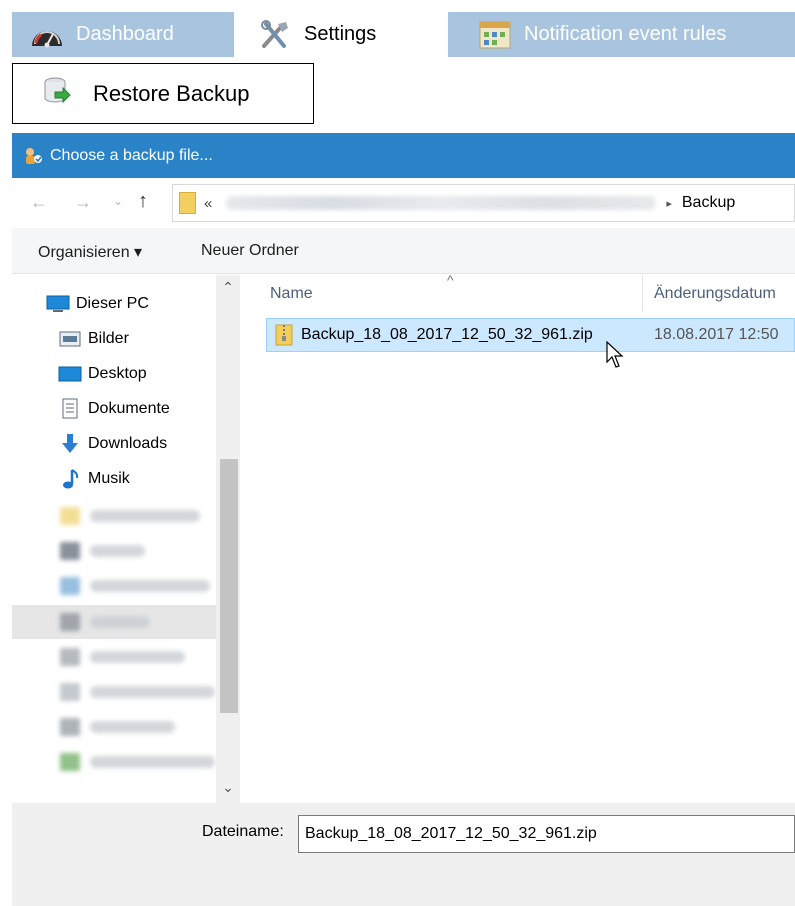 This screenshot has height=906, width=795. I want to click on tab-label: Notification event rules, so click(625, 34).